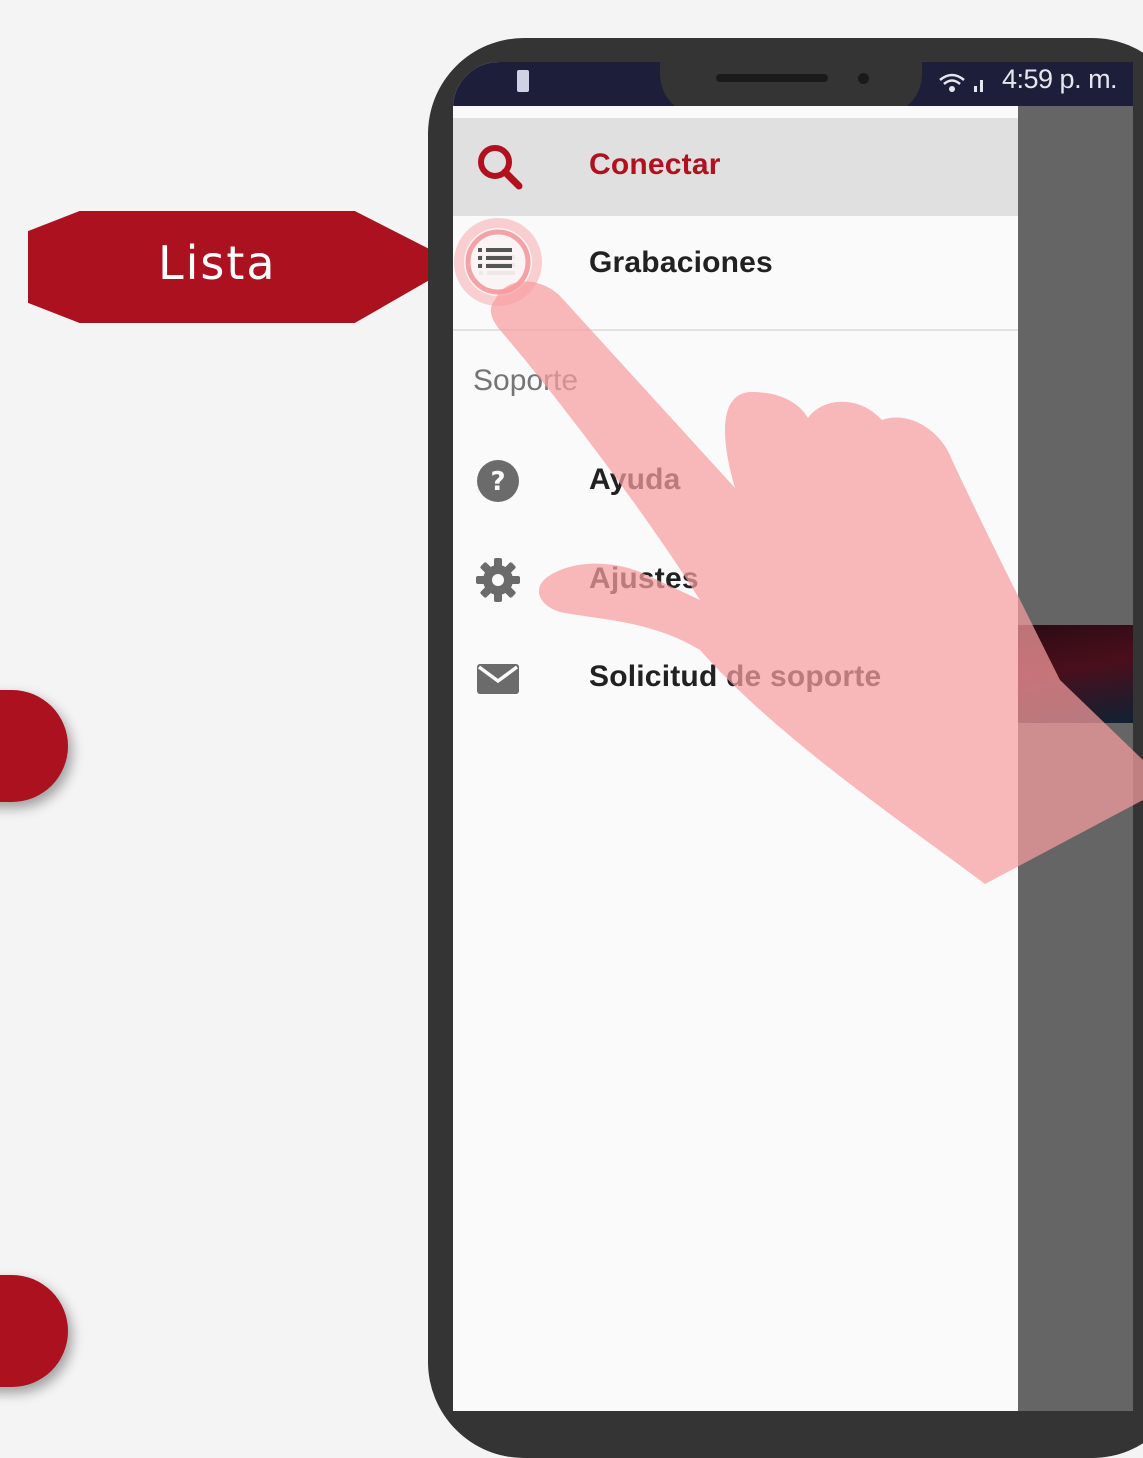 The width and height of the screenshot is (1143, 1458). What do you see at coordinates (863, 78) in the screenshot?
I see `phone-camera` at bounding box center [863, 78].